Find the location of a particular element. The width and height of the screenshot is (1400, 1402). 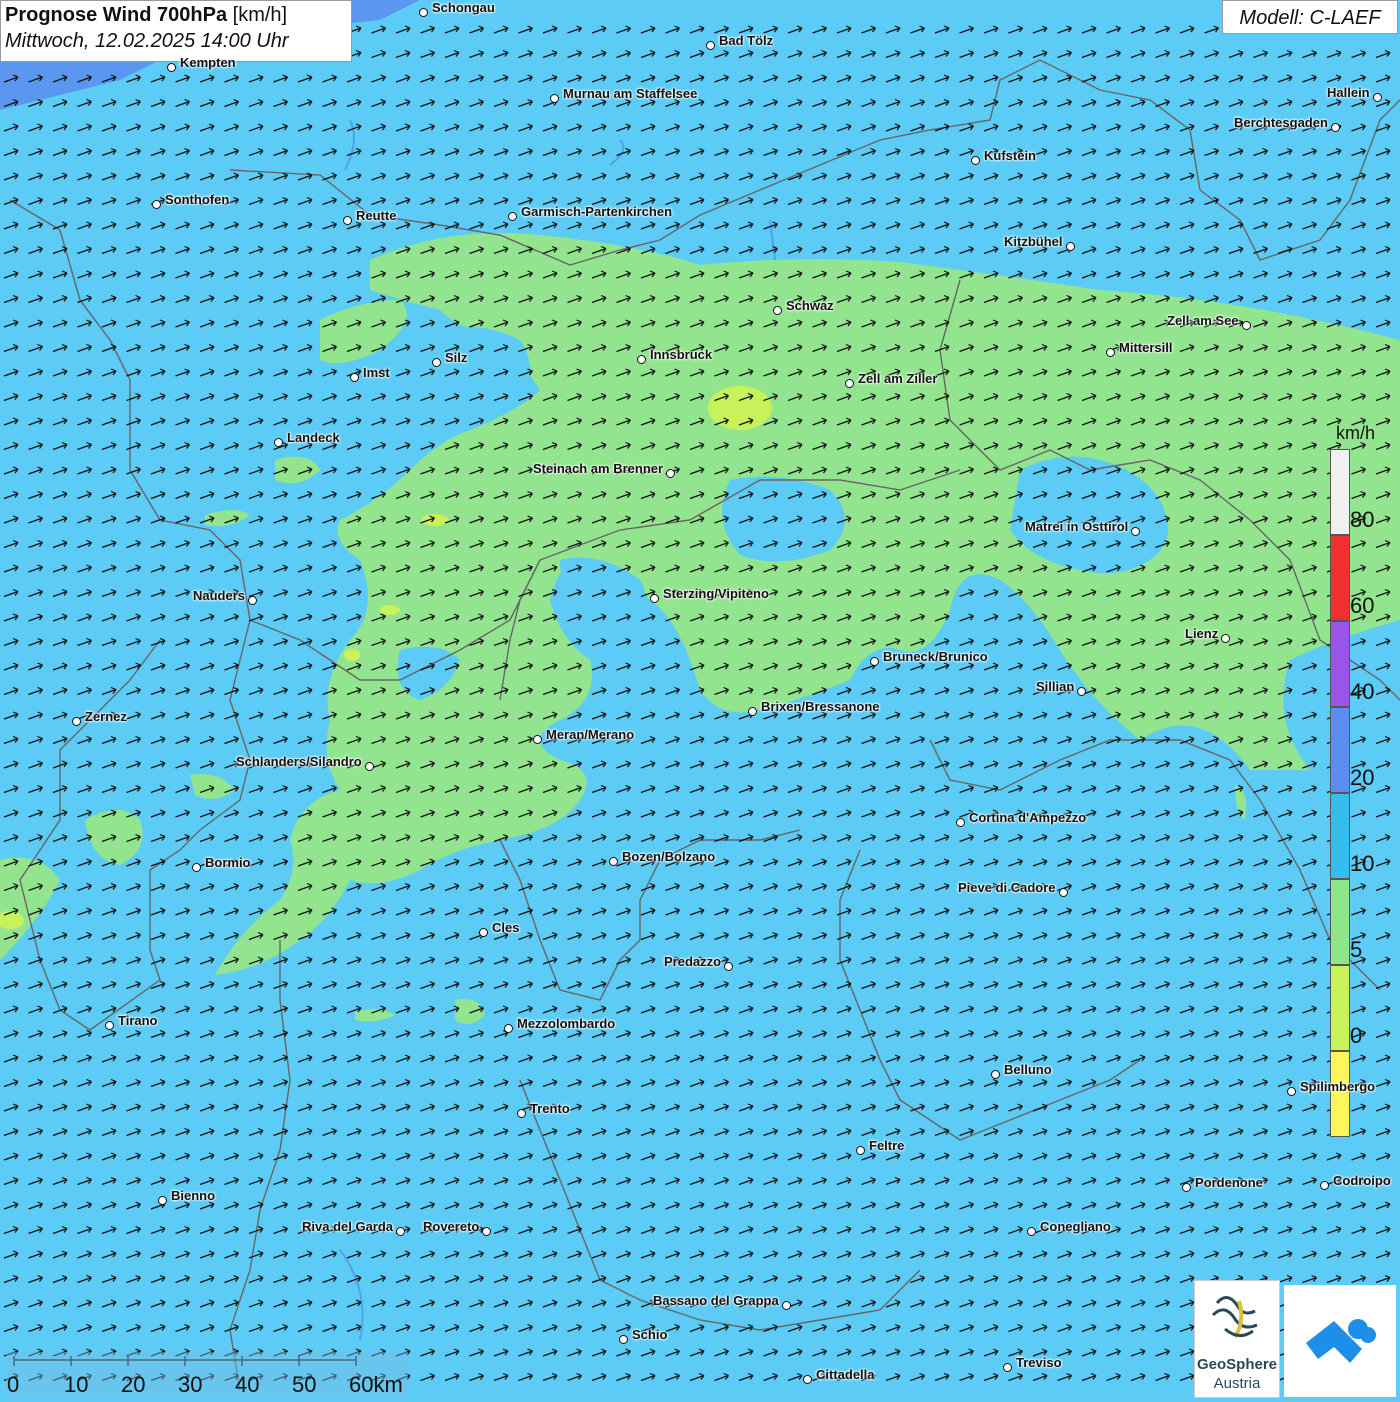

legend-label: 0 is located at coordinates (1356, 1035).